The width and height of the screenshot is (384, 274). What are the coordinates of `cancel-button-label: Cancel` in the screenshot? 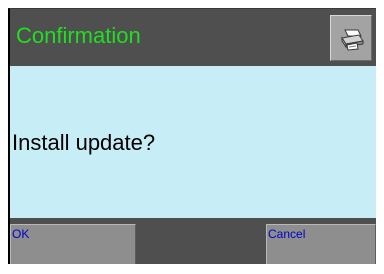 It's located at (287, 234).